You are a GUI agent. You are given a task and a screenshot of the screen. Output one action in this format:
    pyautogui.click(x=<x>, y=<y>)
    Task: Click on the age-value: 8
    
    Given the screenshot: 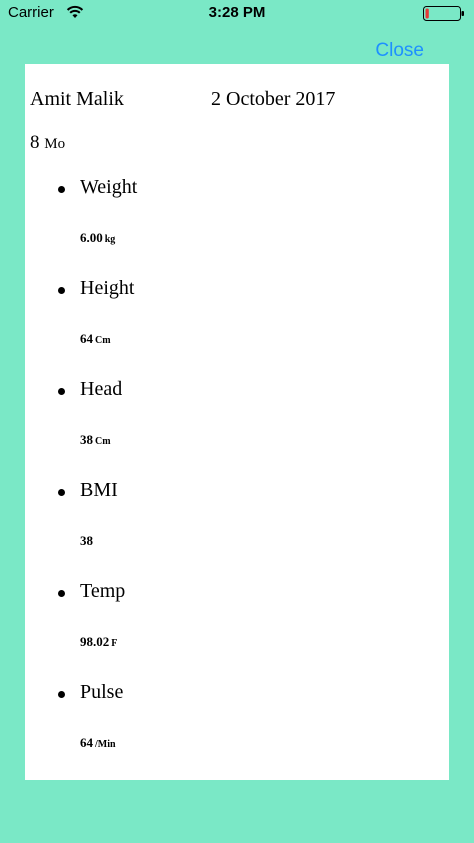 What is the action you would take?
    pyautogui.click(x=35, y=142)
    